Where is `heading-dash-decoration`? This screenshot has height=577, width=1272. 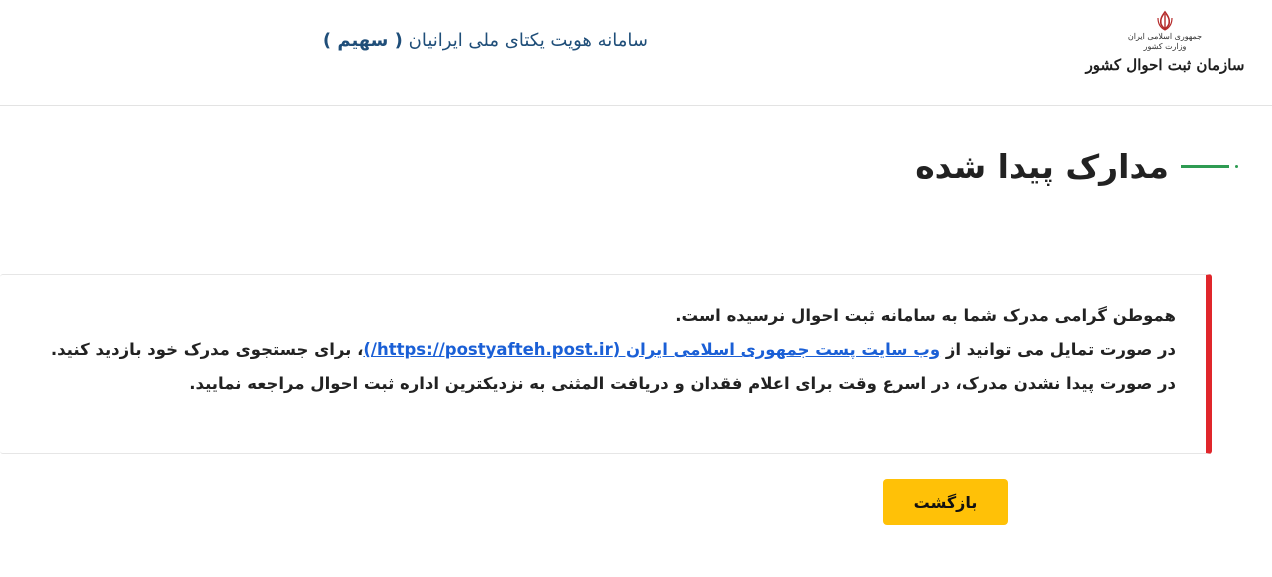
heading-dash-decoration is located at coordinates (1205, 166).